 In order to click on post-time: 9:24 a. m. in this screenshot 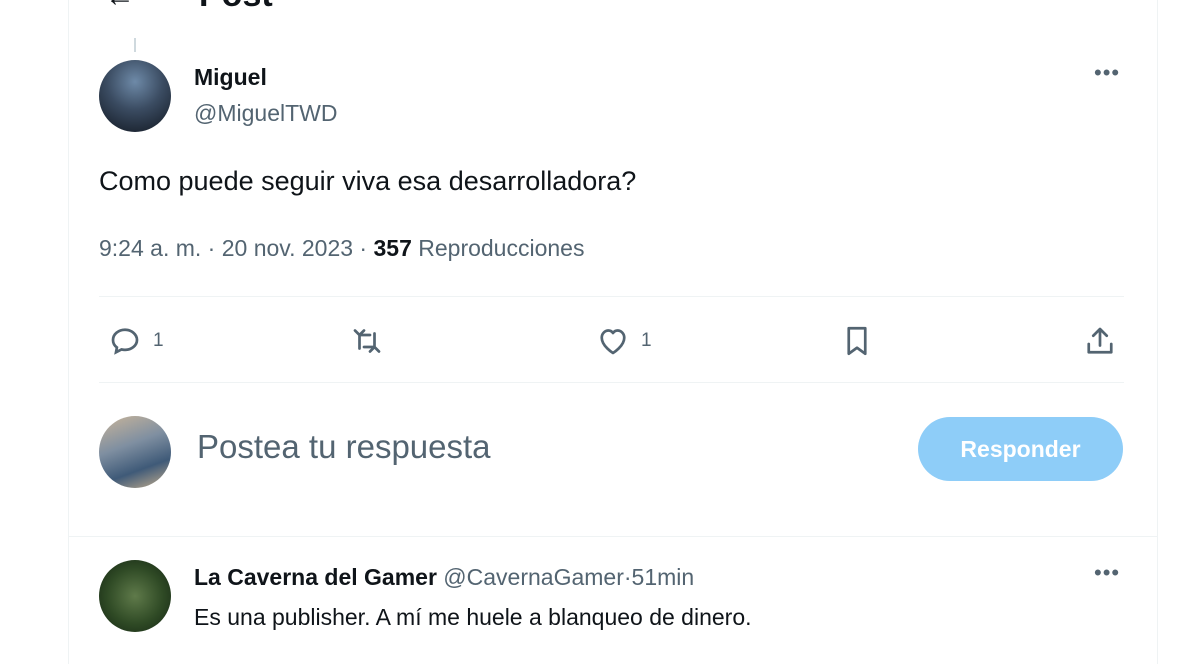, I will do `click(150, 248)`.